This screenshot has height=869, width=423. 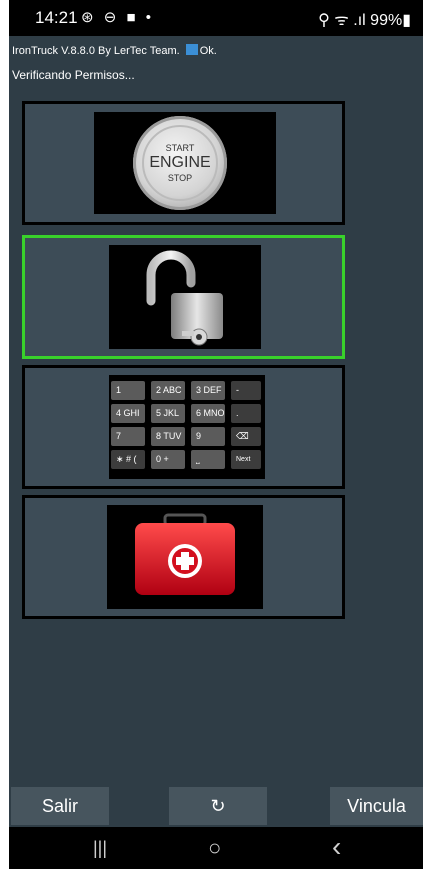 I want to click on app-info-line: IronTruck V.8.8.0 By LerTec Team. Ok., so click(x=114, y=50).